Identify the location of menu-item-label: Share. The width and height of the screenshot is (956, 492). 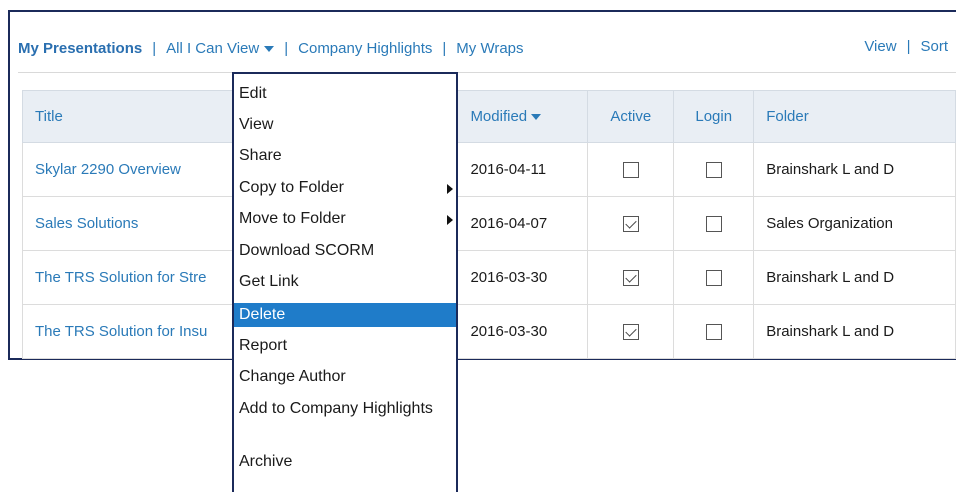
(260, 155).